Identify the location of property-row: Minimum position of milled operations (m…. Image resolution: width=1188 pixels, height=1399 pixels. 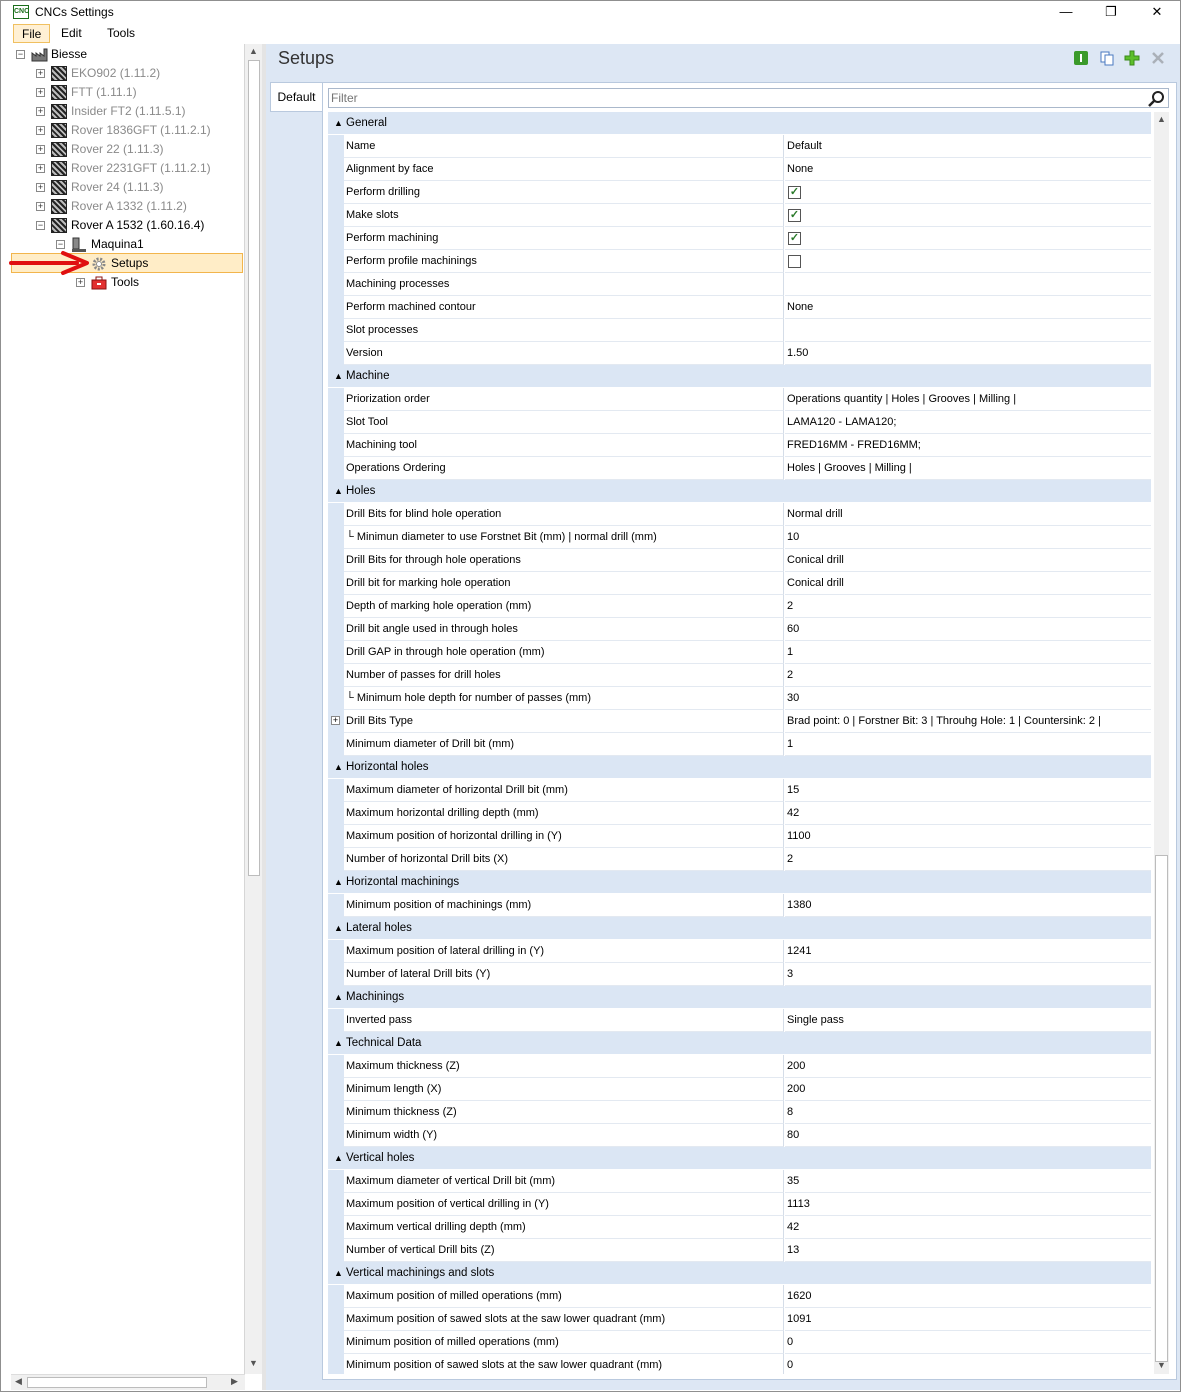
(739, 1342).